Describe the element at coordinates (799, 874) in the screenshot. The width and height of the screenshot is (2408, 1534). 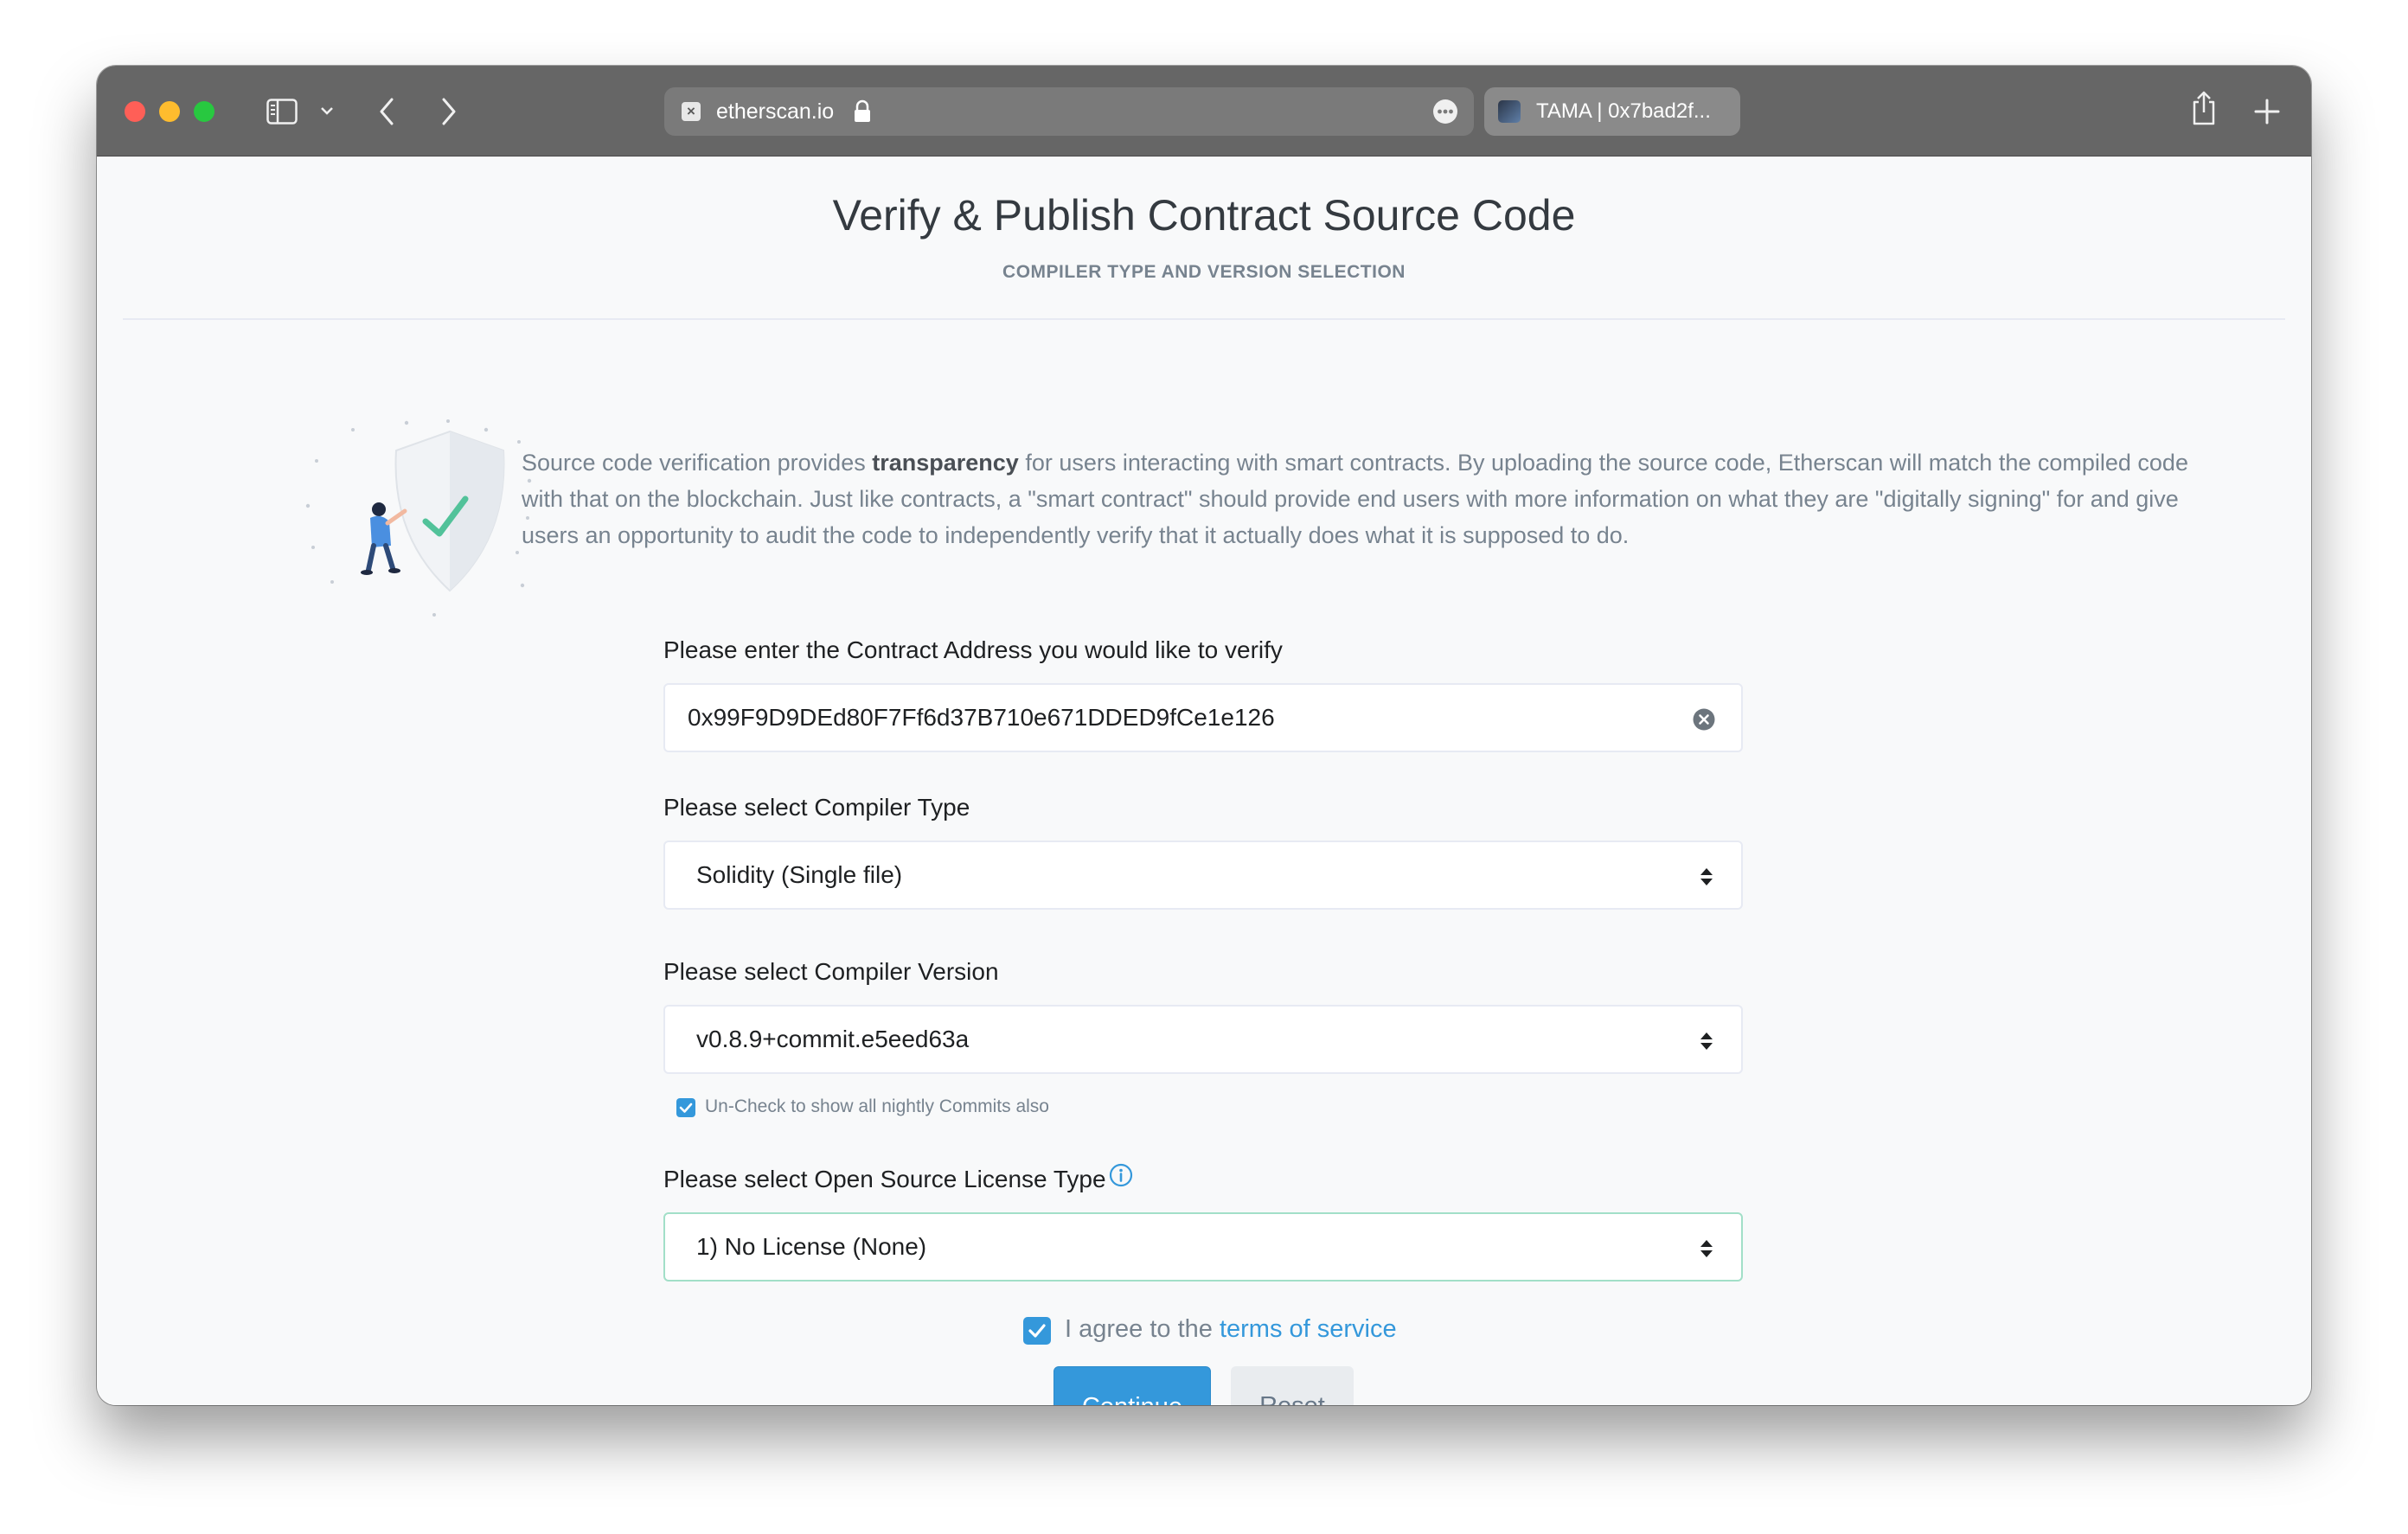
I see `compiler-type-selected: Solidity (Single file)` at that location.